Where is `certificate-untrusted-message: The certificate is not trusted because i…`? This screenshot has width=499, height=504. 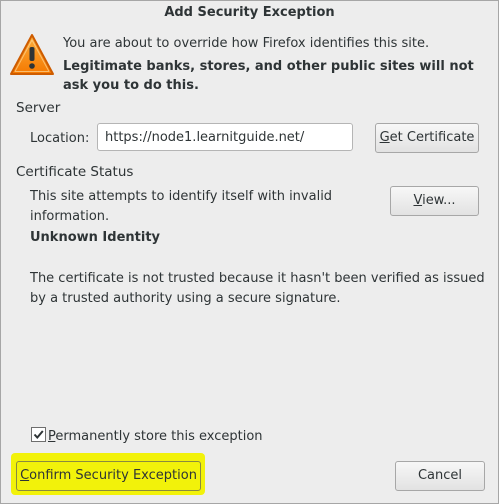
certificate-untrusted-message: The certificate is not trusted because i… is located at coordinates (257, 288).